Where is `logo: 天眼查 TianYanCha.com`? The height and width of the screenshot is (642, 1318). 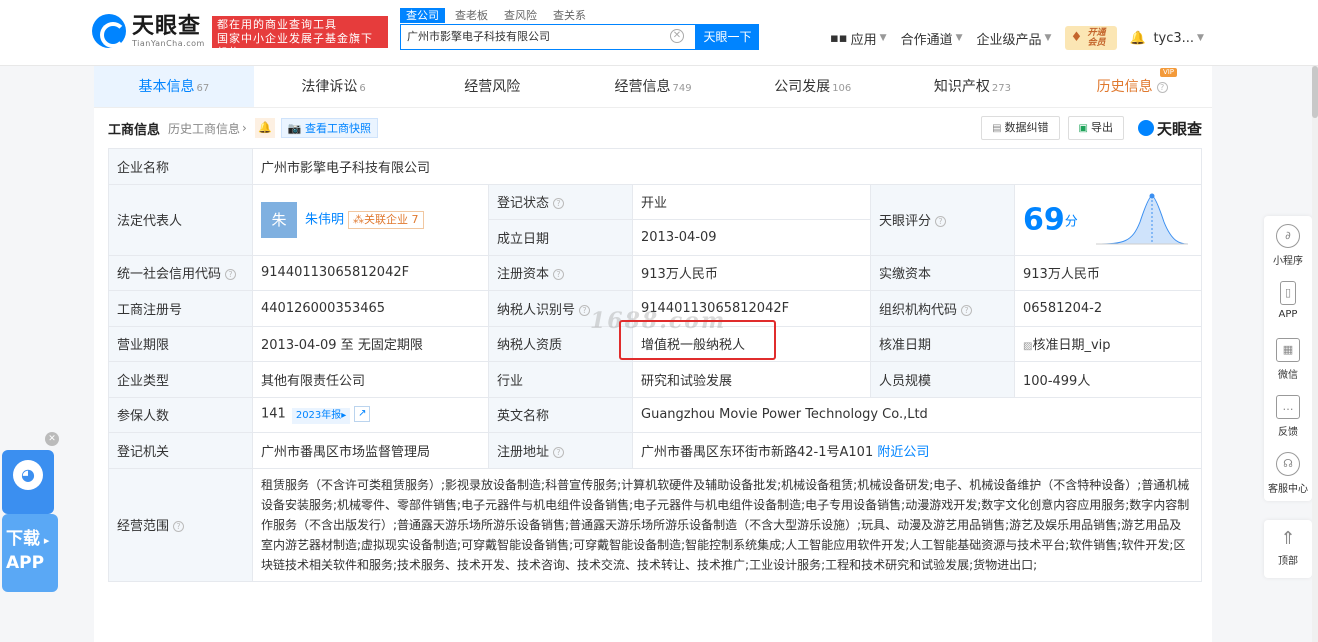 logo: 天眼查 TianYanCha.com is located at coordinates (148, 31).